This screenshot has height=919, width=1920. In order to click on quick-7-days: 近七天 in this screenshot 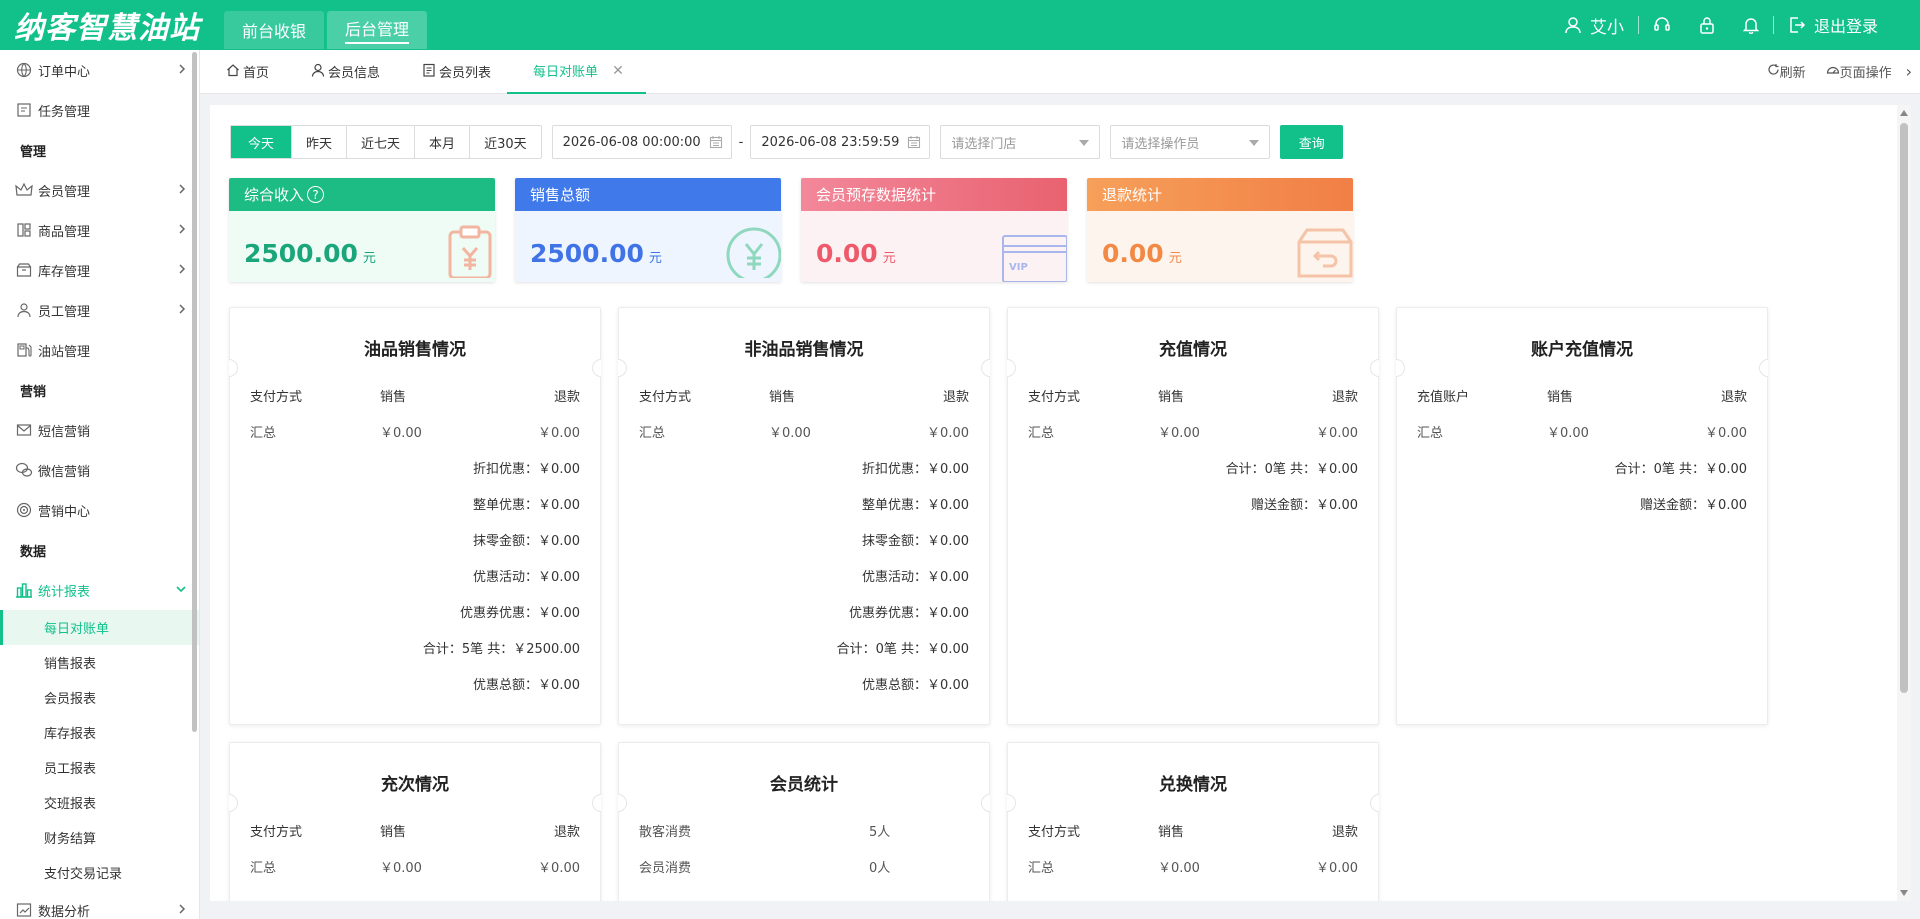, I will do `click(380, 142)`.